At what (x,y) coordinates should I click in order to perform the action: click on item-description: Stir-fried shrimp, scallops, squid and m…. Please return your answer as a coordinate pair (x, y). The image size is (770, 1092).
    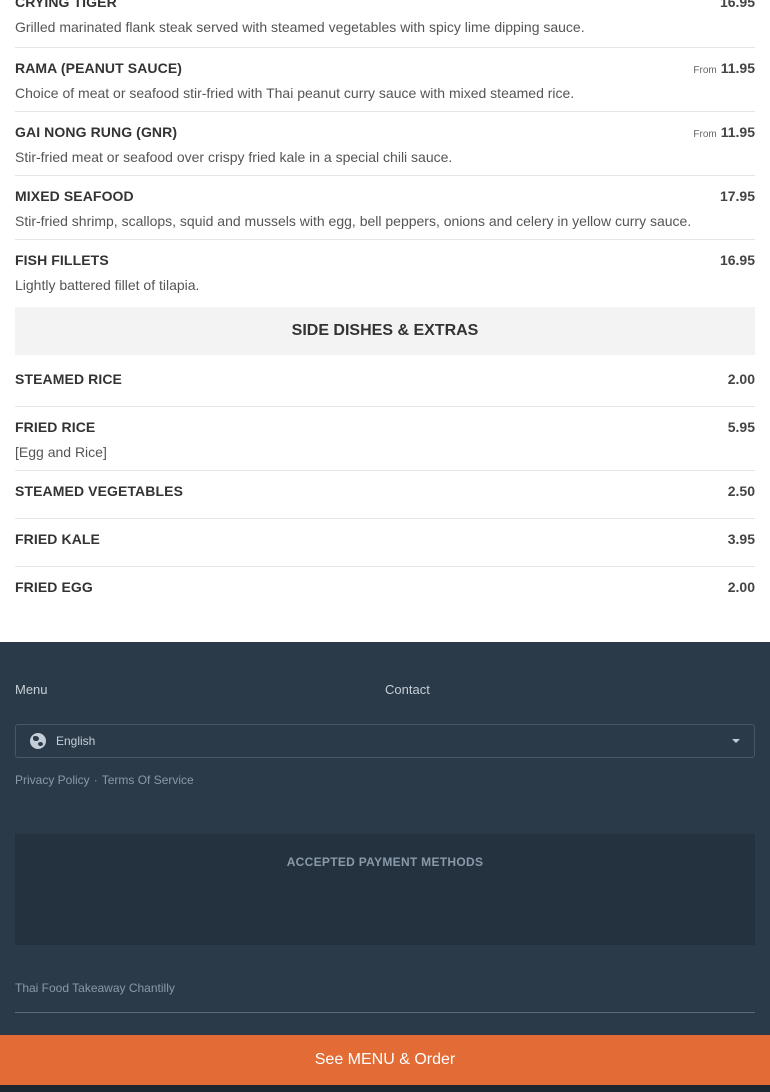
    Looking at the image, I should click on (353, 221).